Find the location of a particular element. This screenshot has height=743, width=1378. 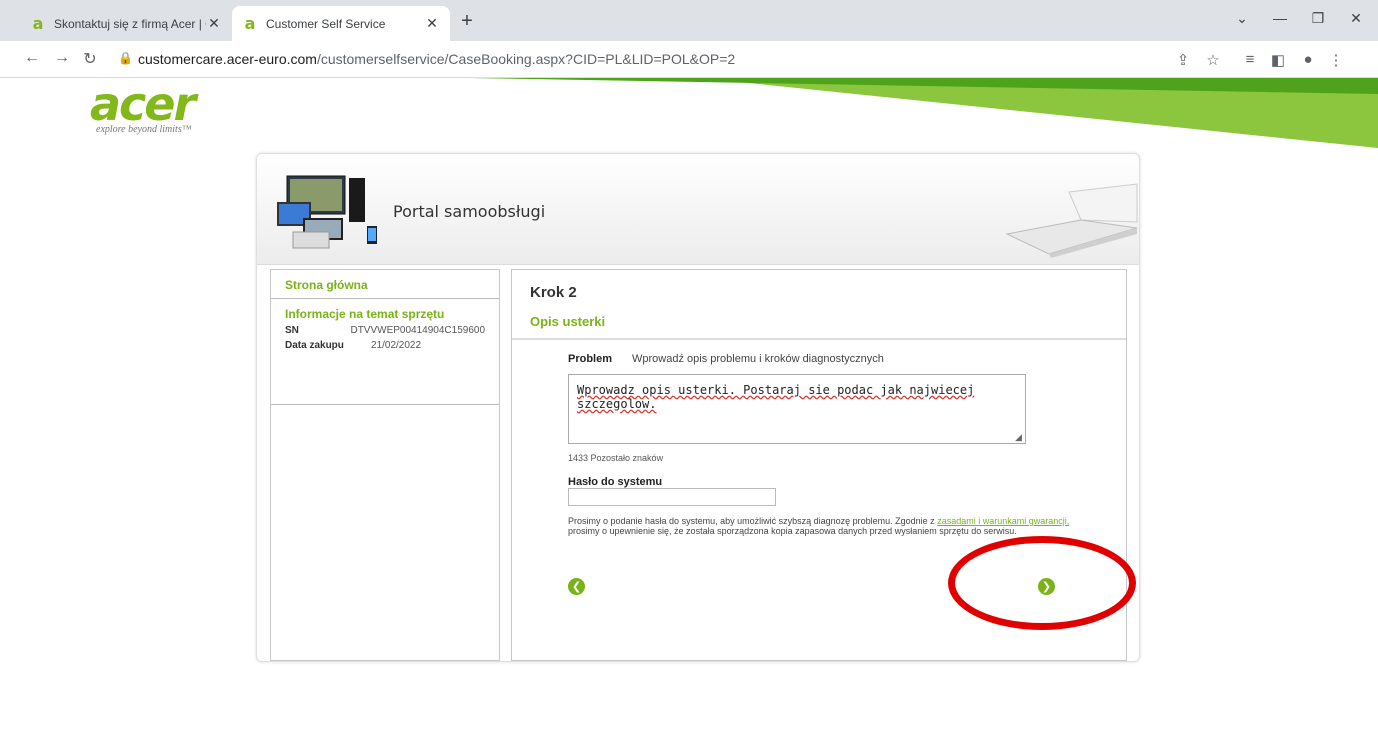

bookmark-star-icon: ☆ is located at coordinates (1213, 60).